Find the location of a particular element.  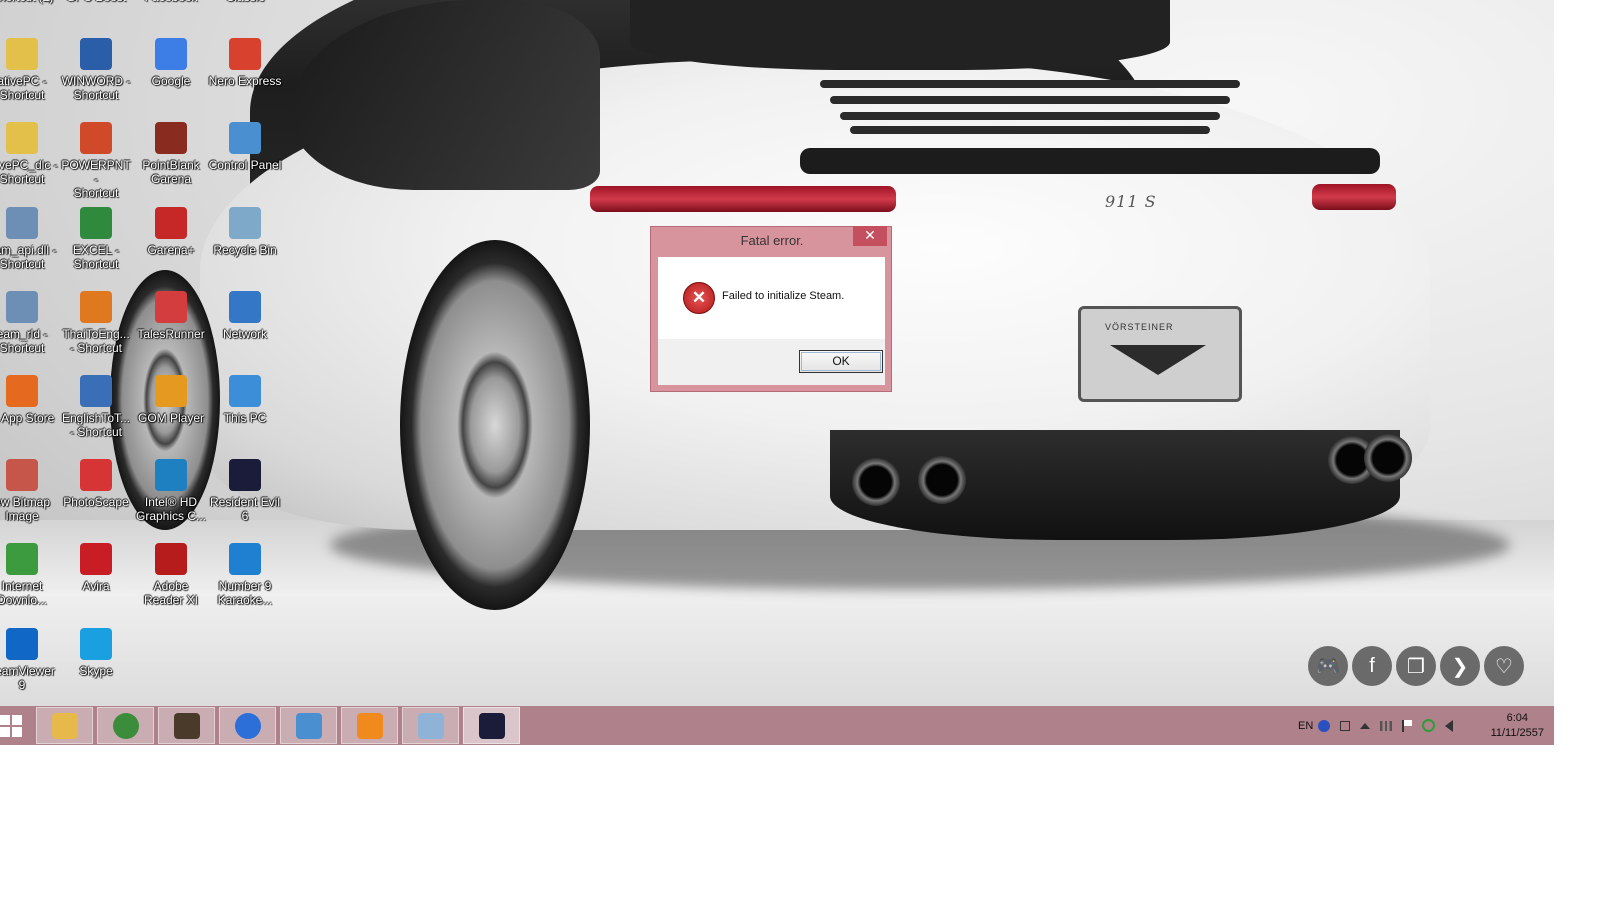

desktop-icon: EXCEL - Shortcut is located at coordinates (96, 239).